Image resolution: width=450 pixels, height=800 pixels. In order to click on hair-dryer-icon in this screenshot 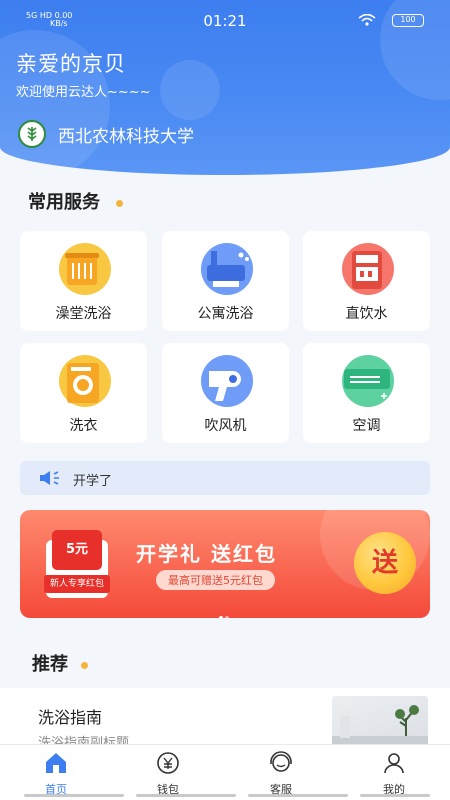, I will do `click(227, 381)`.